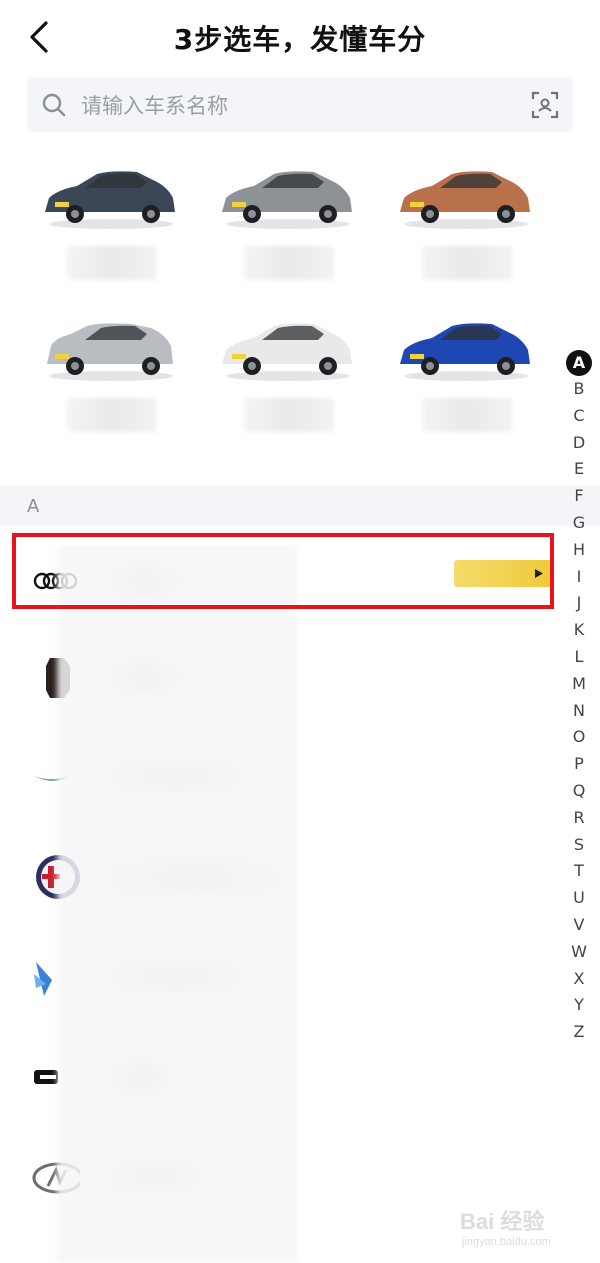 The width and height of the screenshot is (600, 1263). Describe the element at coordinates (579, 657) in the screenshot. I see `index-letter-l: L` at that location.